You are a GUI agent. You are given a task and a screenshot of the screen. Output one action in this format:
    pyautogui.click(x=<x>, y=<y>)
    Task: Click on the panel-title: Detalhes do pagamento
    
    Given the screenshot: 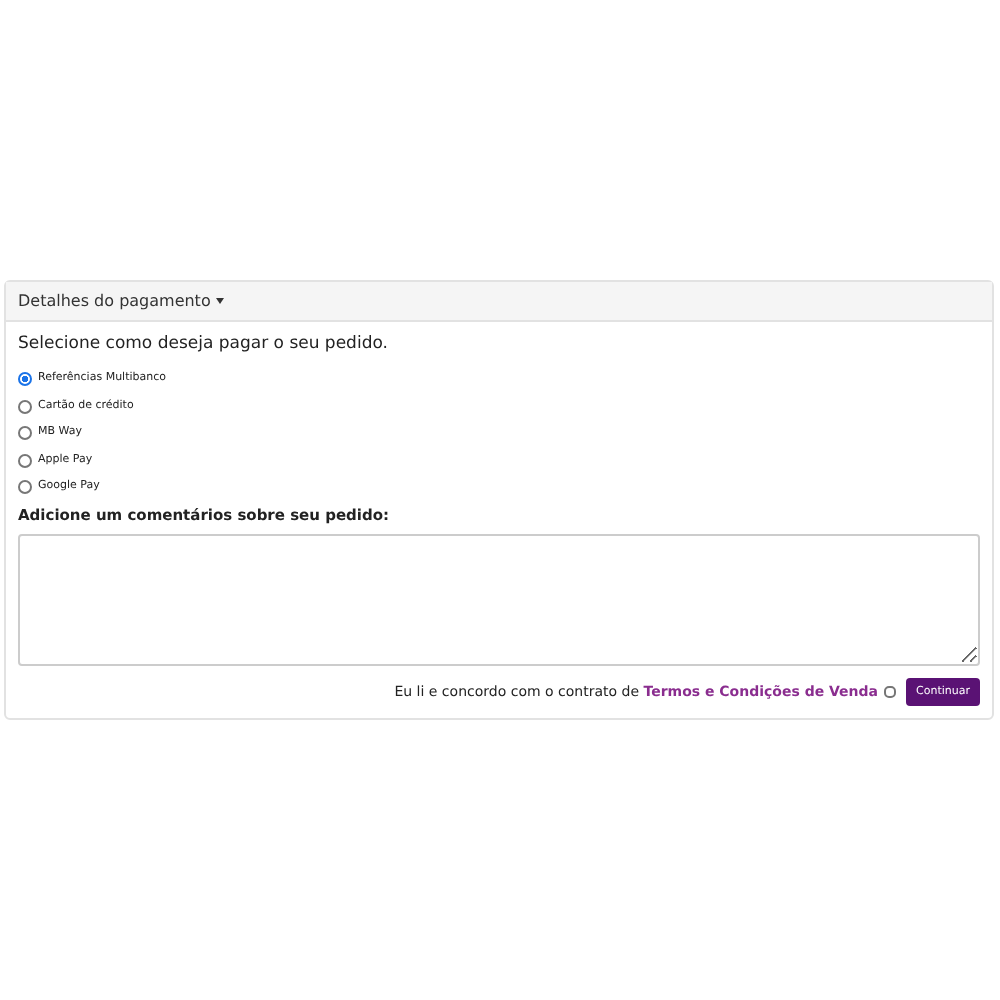 What is the action you would take?
    pyautogui.click(x=114, y=301)
    